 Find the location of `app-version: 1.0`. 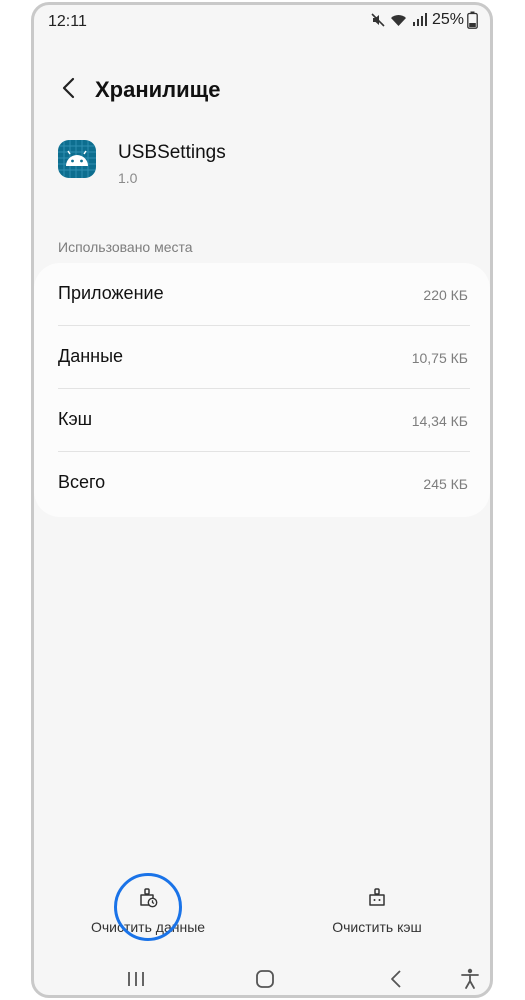

app-version: 1.0 is located at coordinates (128, 178).